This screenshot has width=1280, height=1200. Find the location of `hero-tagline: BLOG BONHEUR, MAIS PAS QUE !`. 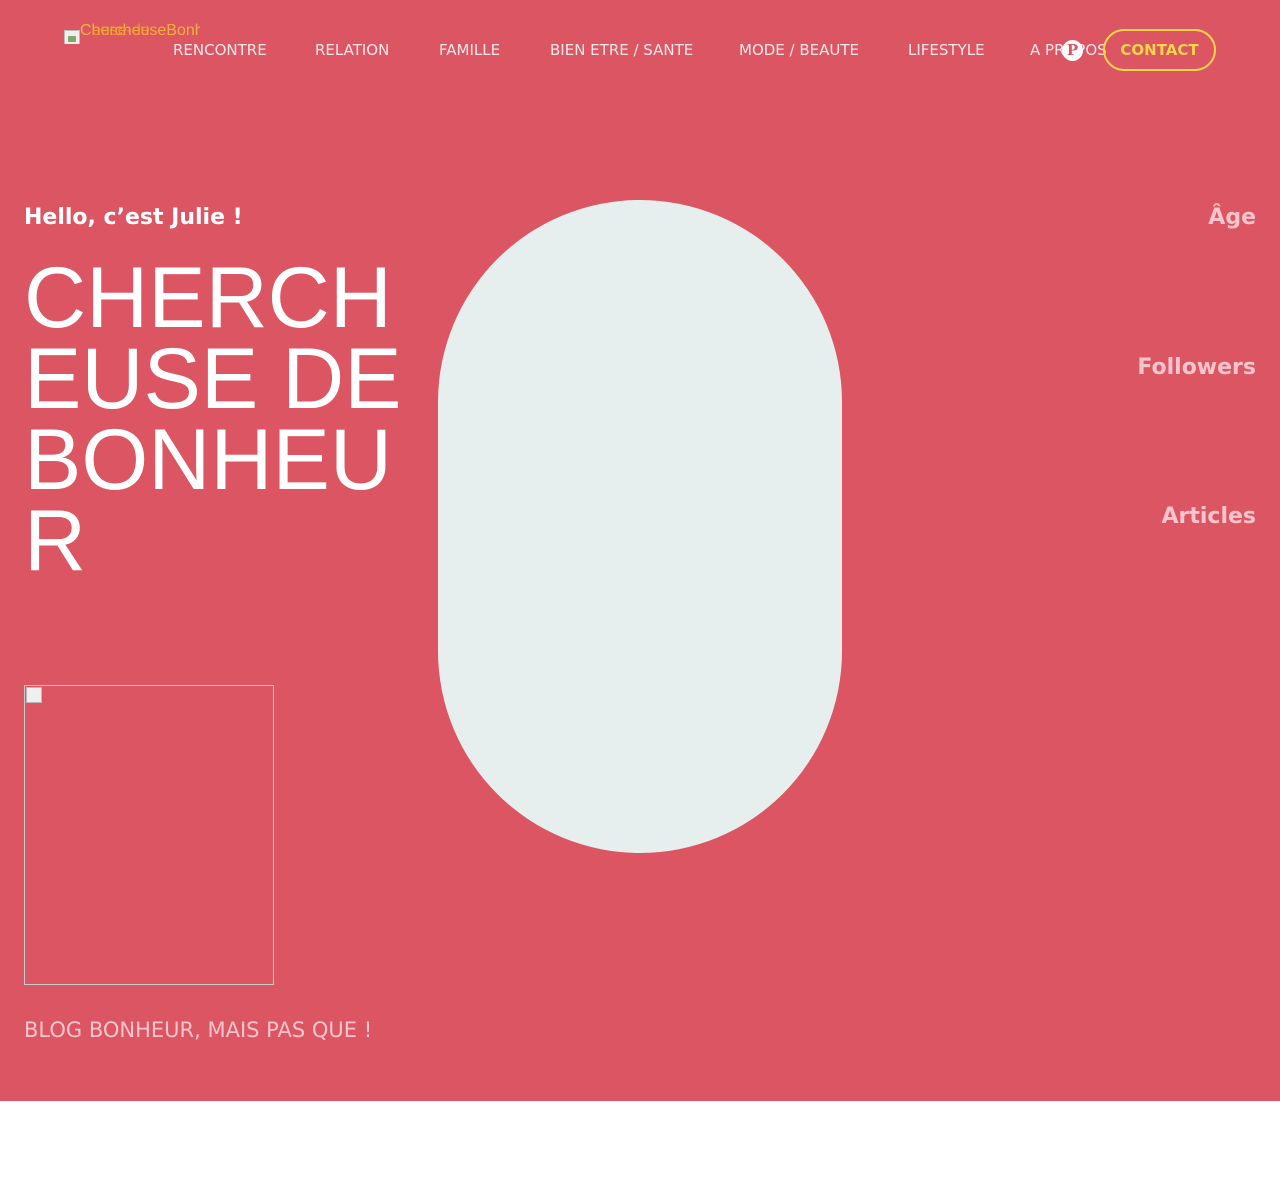

hero-tagline: BLOG BONHEUR, MAIS PAS QUE ! is located at coordinates (198, 1030).